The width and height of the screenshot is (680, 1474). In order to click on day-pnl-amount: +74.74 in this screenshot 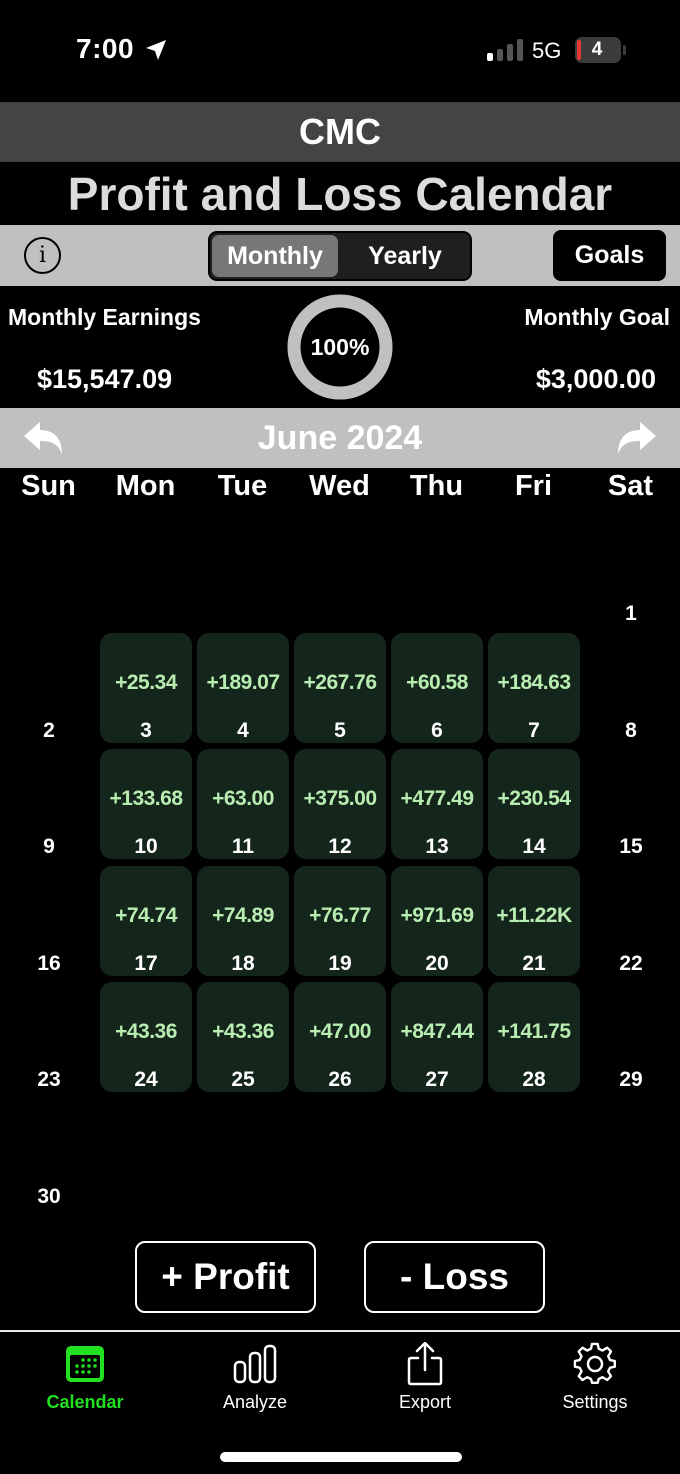, I will do `click(146, 915)`.